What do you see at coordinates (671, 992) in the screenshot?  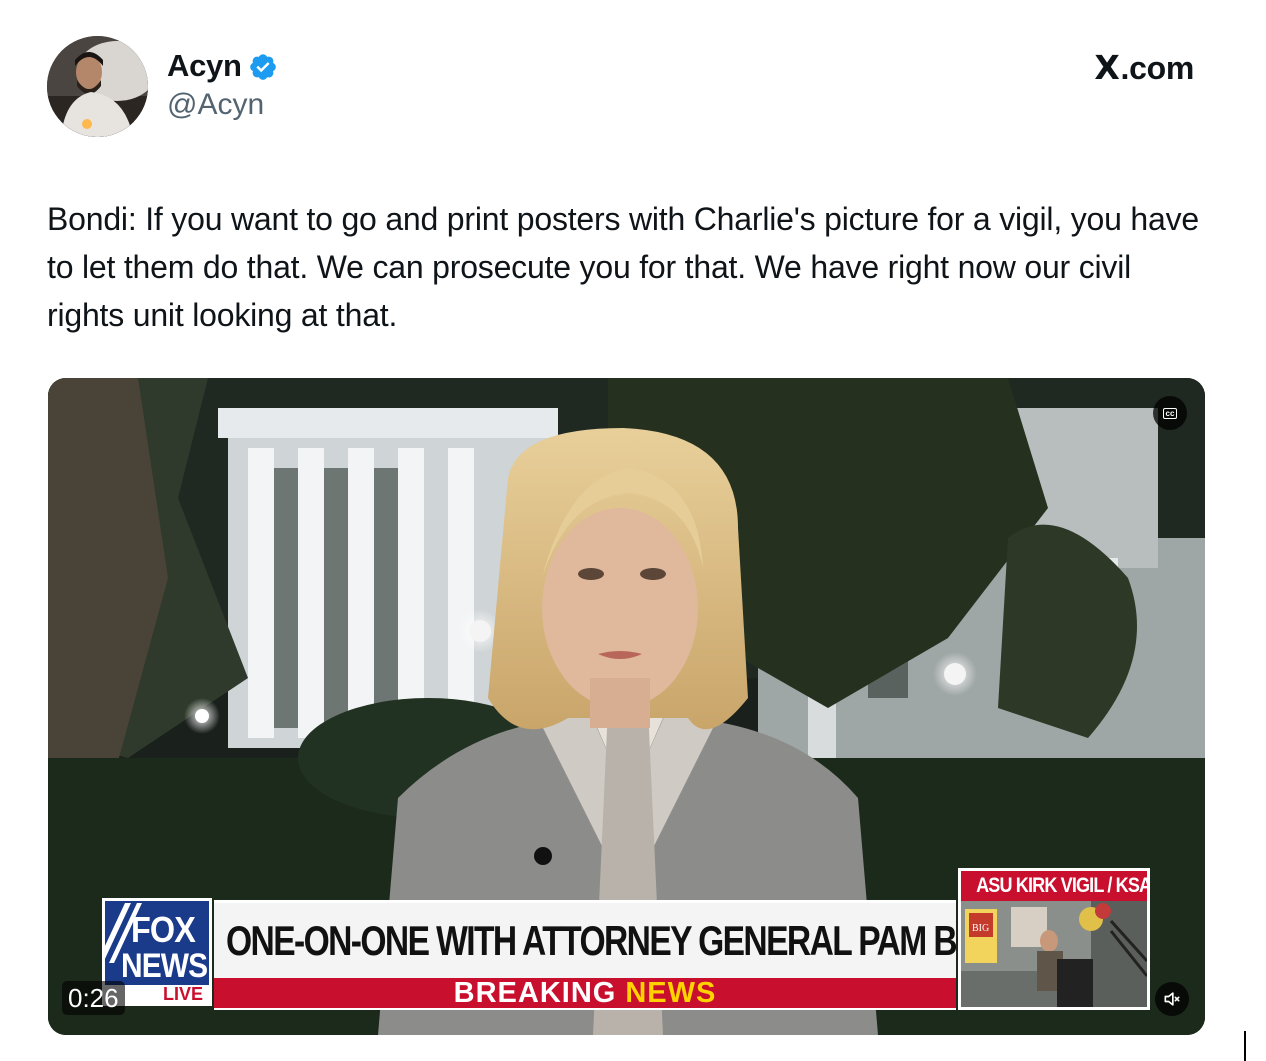 I see `news-text: NEWS` at bounding box center [671, 992].